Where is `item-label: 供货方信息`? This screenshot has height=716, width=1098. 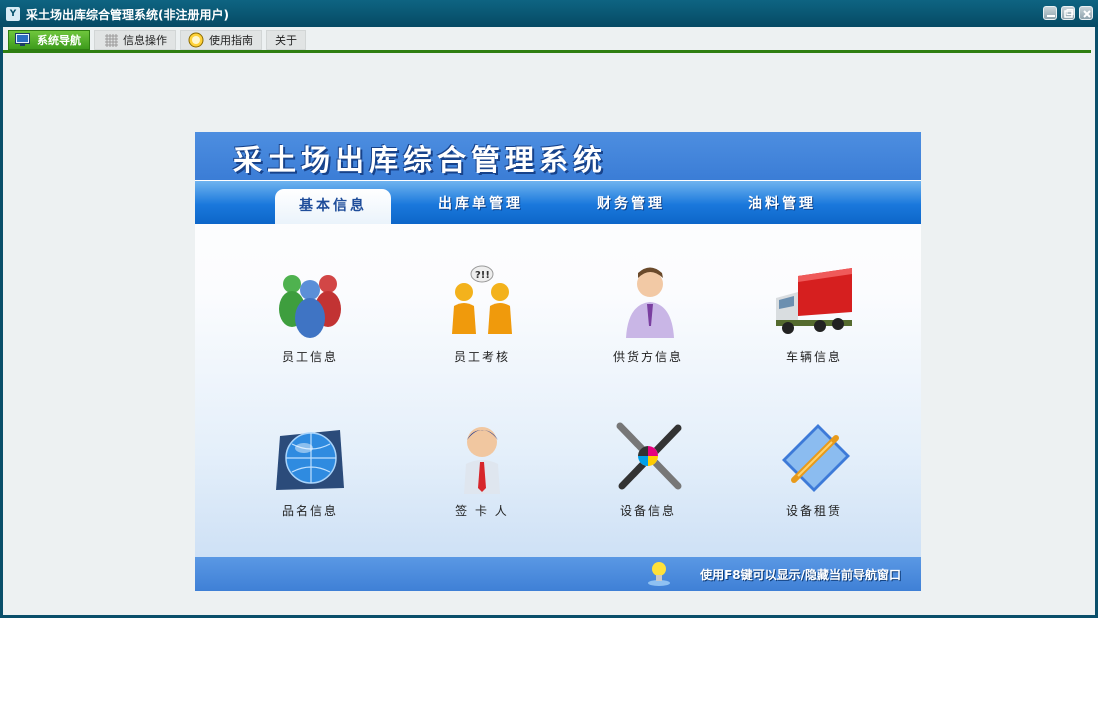 item-label: 供货方信息 is located at coordinates (647, 357).